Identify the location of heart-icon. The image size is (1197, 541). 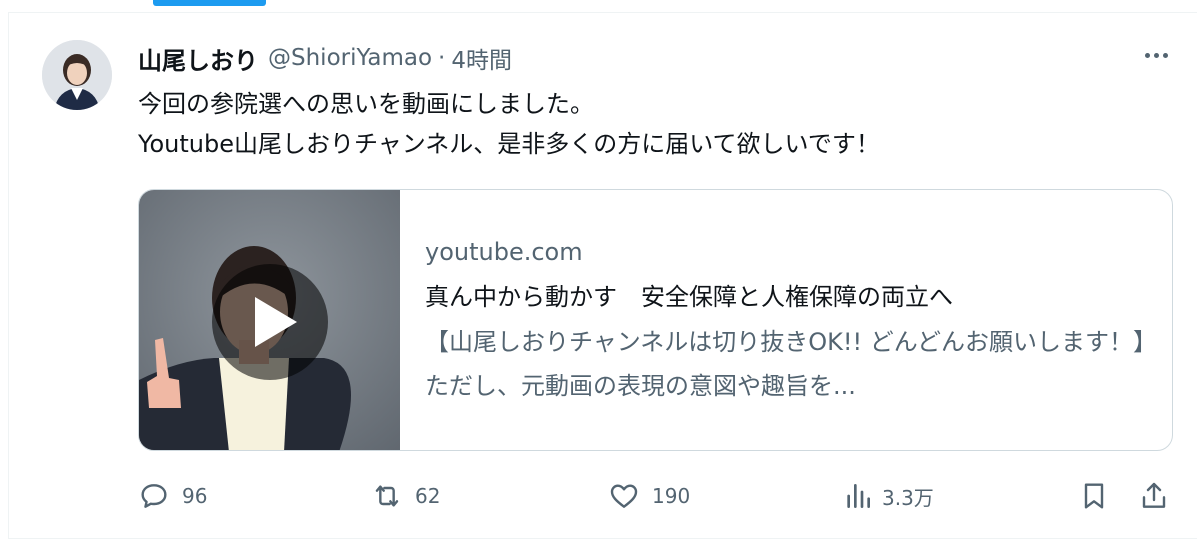
(624, 496).